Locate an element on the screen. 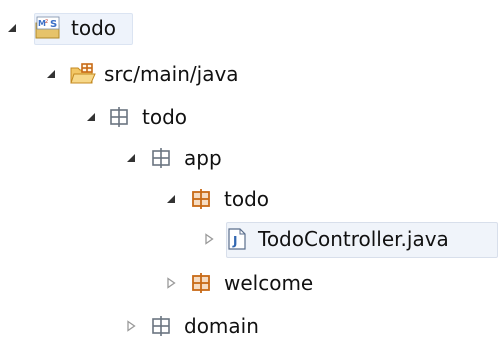  tree-item-package-welcome: welcome is located at coordinates (239, 283).